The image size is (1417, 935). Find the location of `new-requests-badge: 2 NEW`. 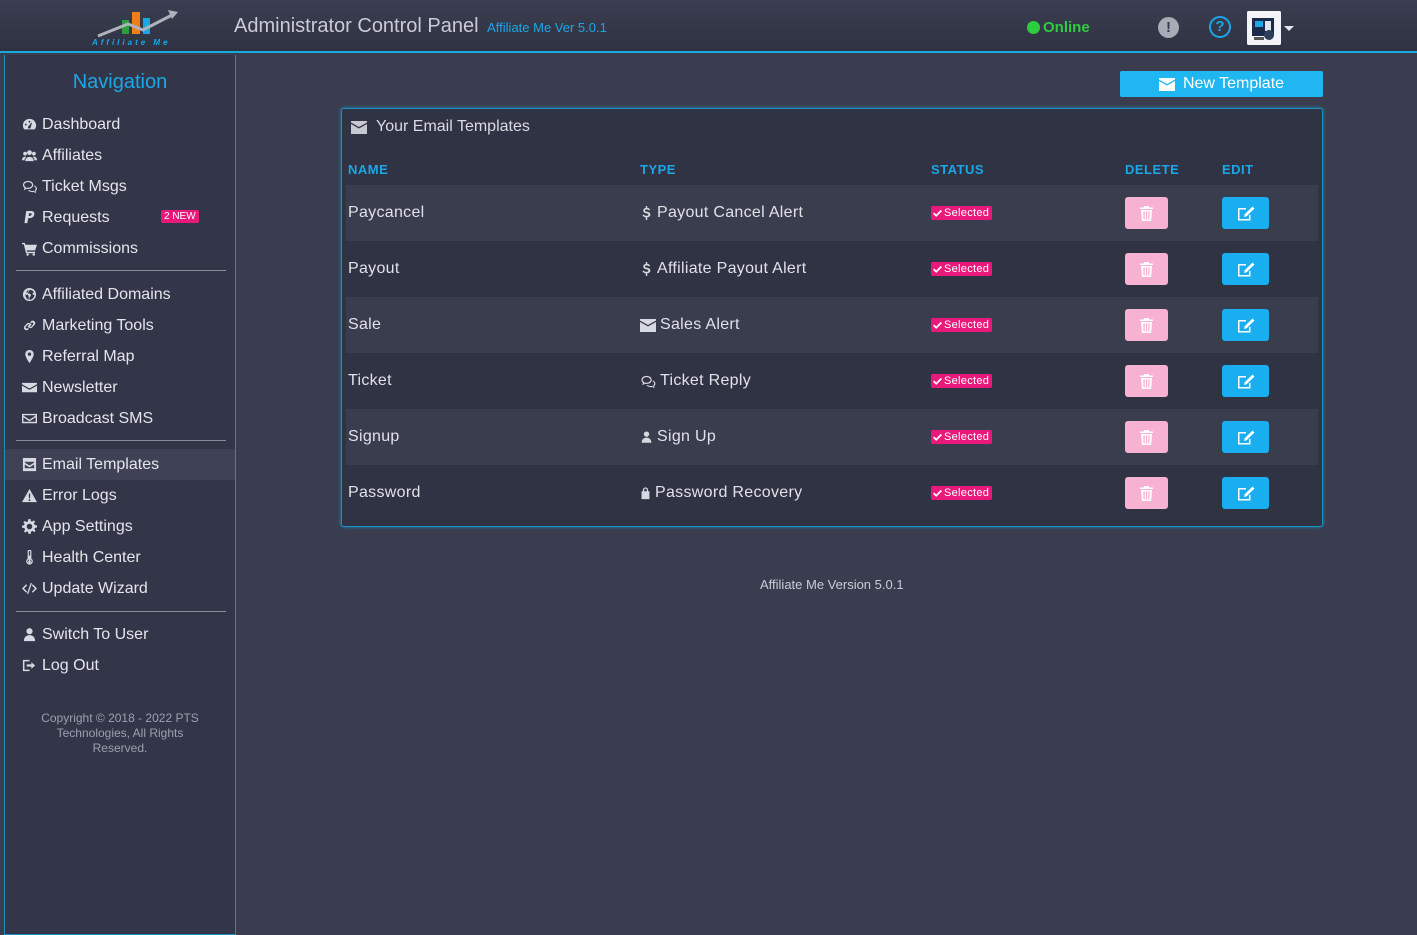

new-requests-badge: 2 NEW is located at coordinates (180, 216).